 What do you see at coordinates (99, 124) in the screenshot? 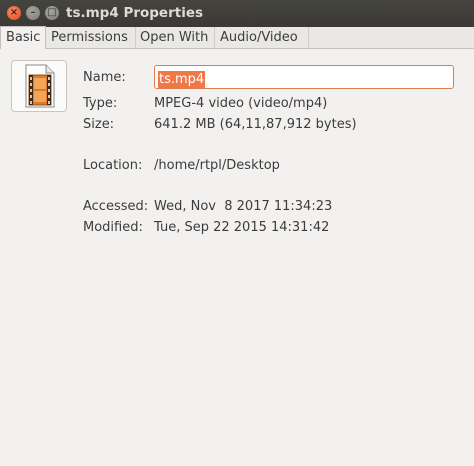
I see `size-label: Size:` at bounding box center [99, 124].